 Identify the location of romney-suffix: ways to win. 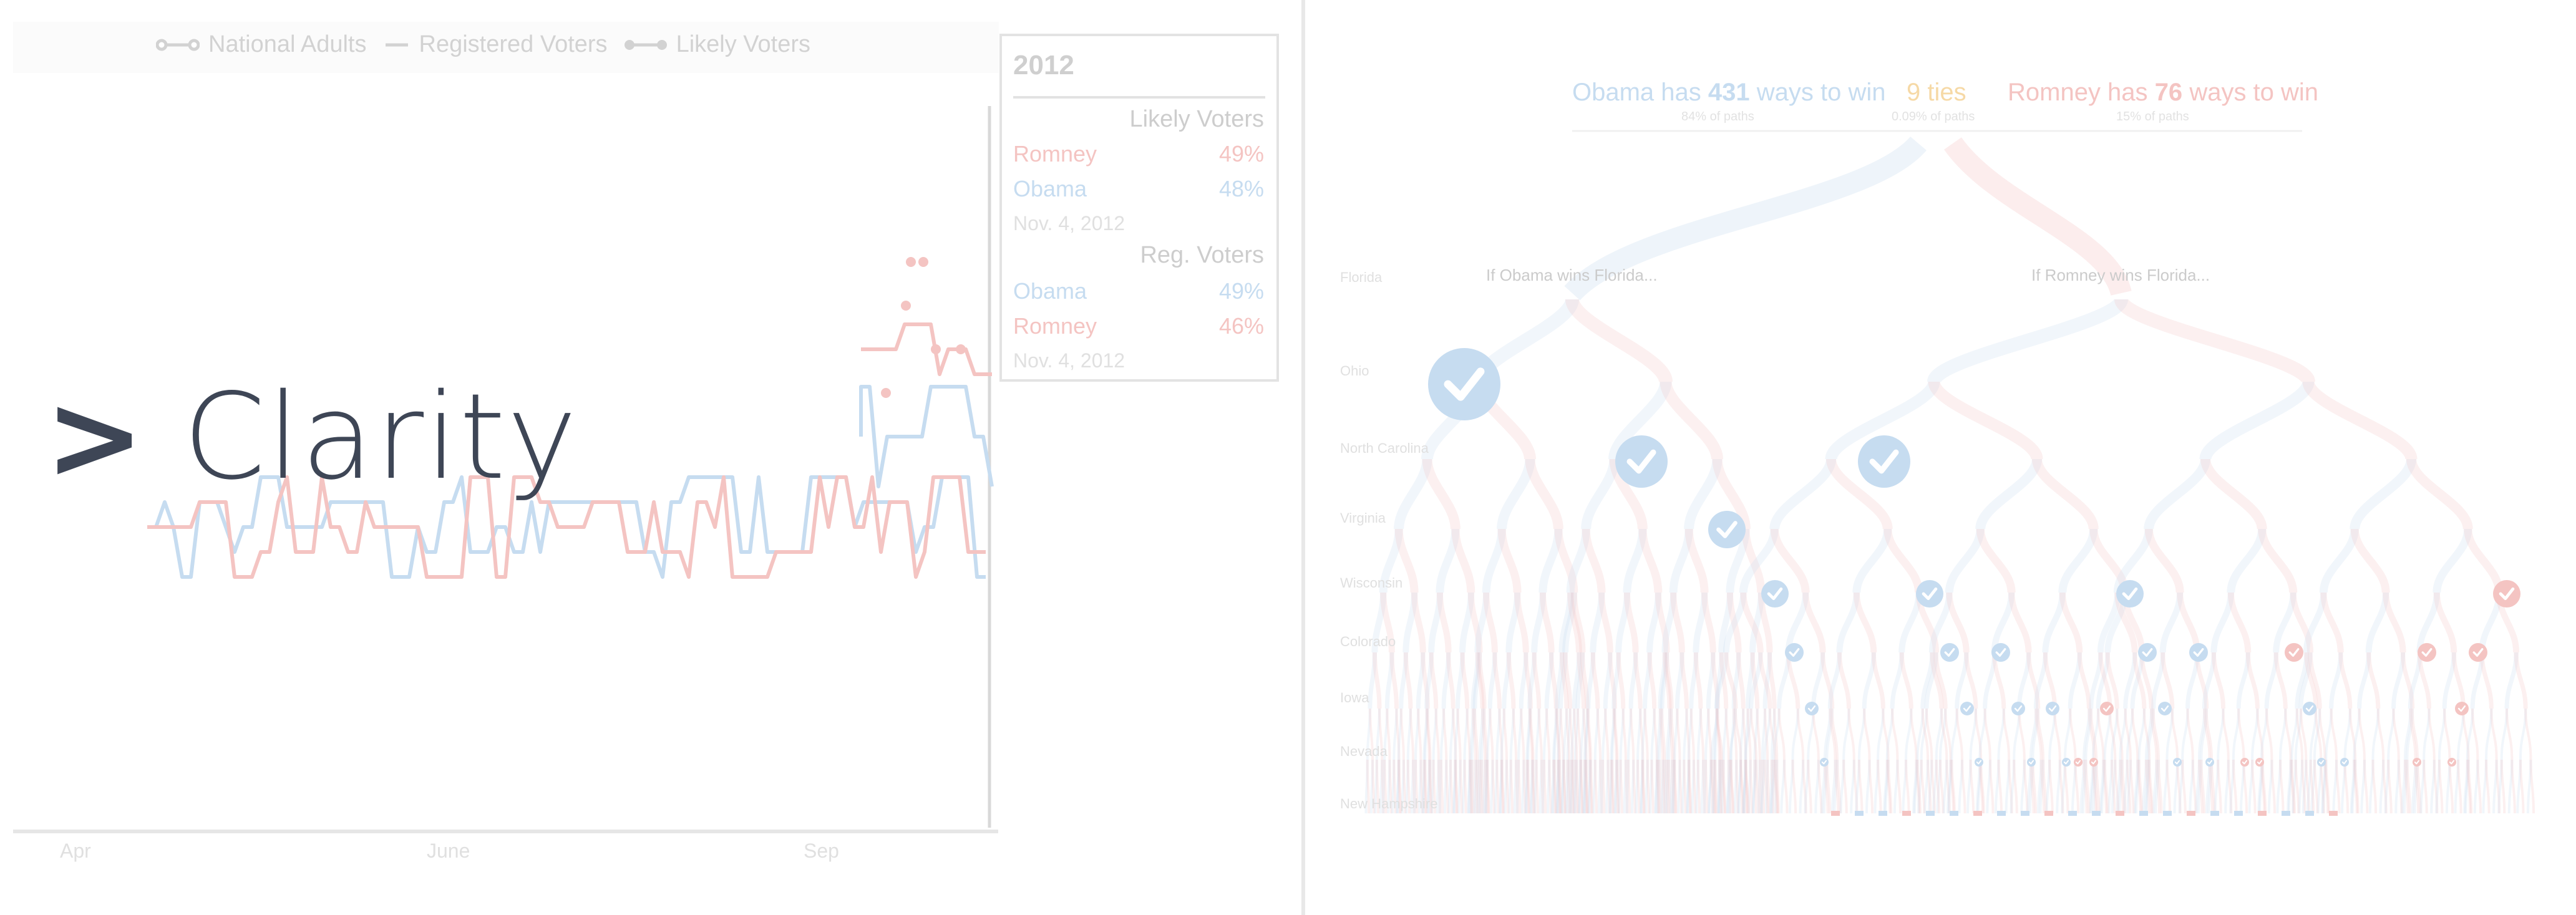
(2254, 92).